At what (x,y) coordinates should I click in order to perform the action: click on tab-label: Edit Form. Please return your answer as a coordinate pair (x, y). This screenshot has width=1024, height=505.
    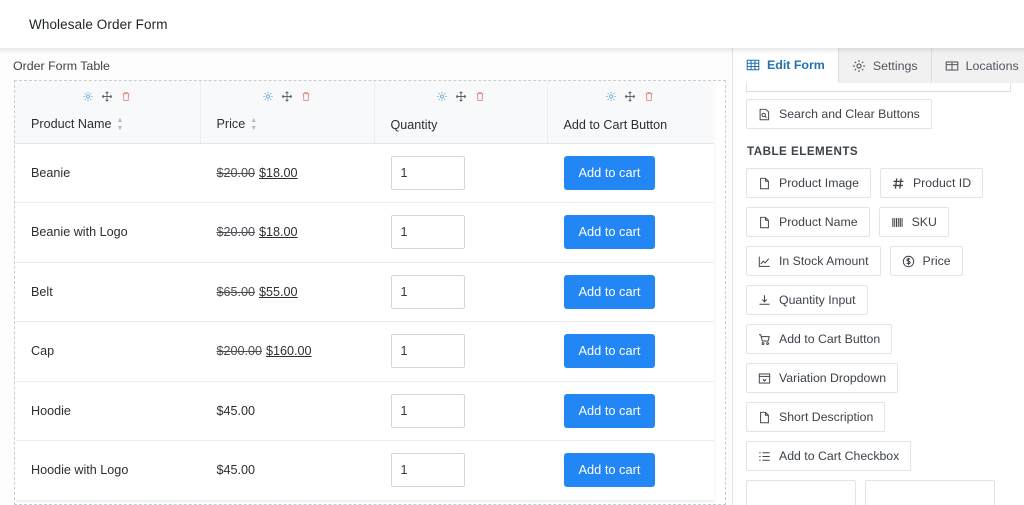
    Looking at the image, I should click on (796, 65).